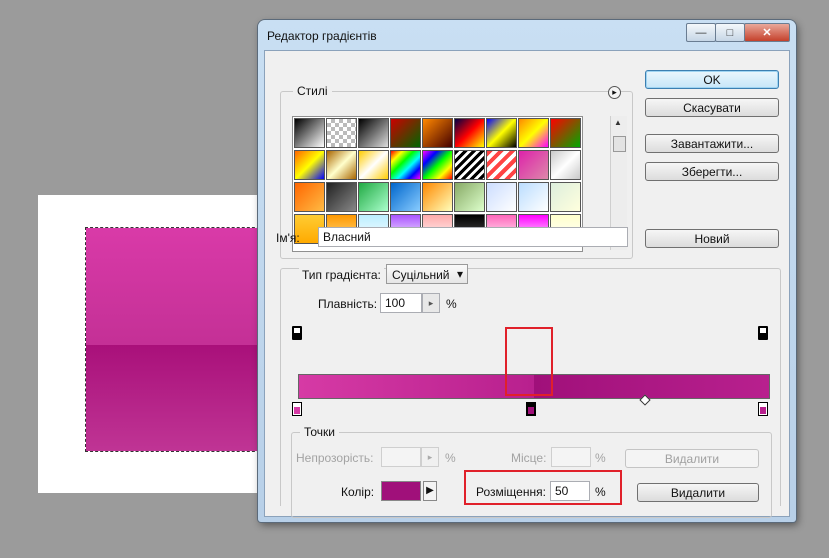 This screenshot has height=558, width=829. What do you see at coordinates (320, 432) in the screenshot?
I see `stops-legend: Точки` at bounding box center [320, 432].